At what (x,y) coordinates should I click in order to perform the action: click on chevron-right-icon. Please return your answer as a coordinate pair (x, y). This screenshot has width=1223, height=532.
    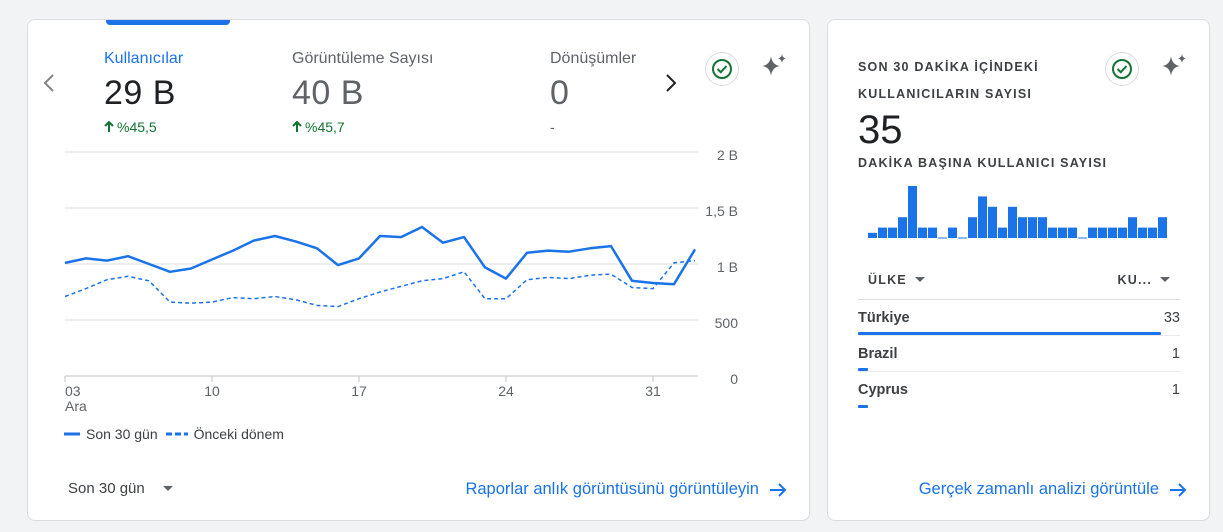
    Looking at the image, I should click on (671, 83).